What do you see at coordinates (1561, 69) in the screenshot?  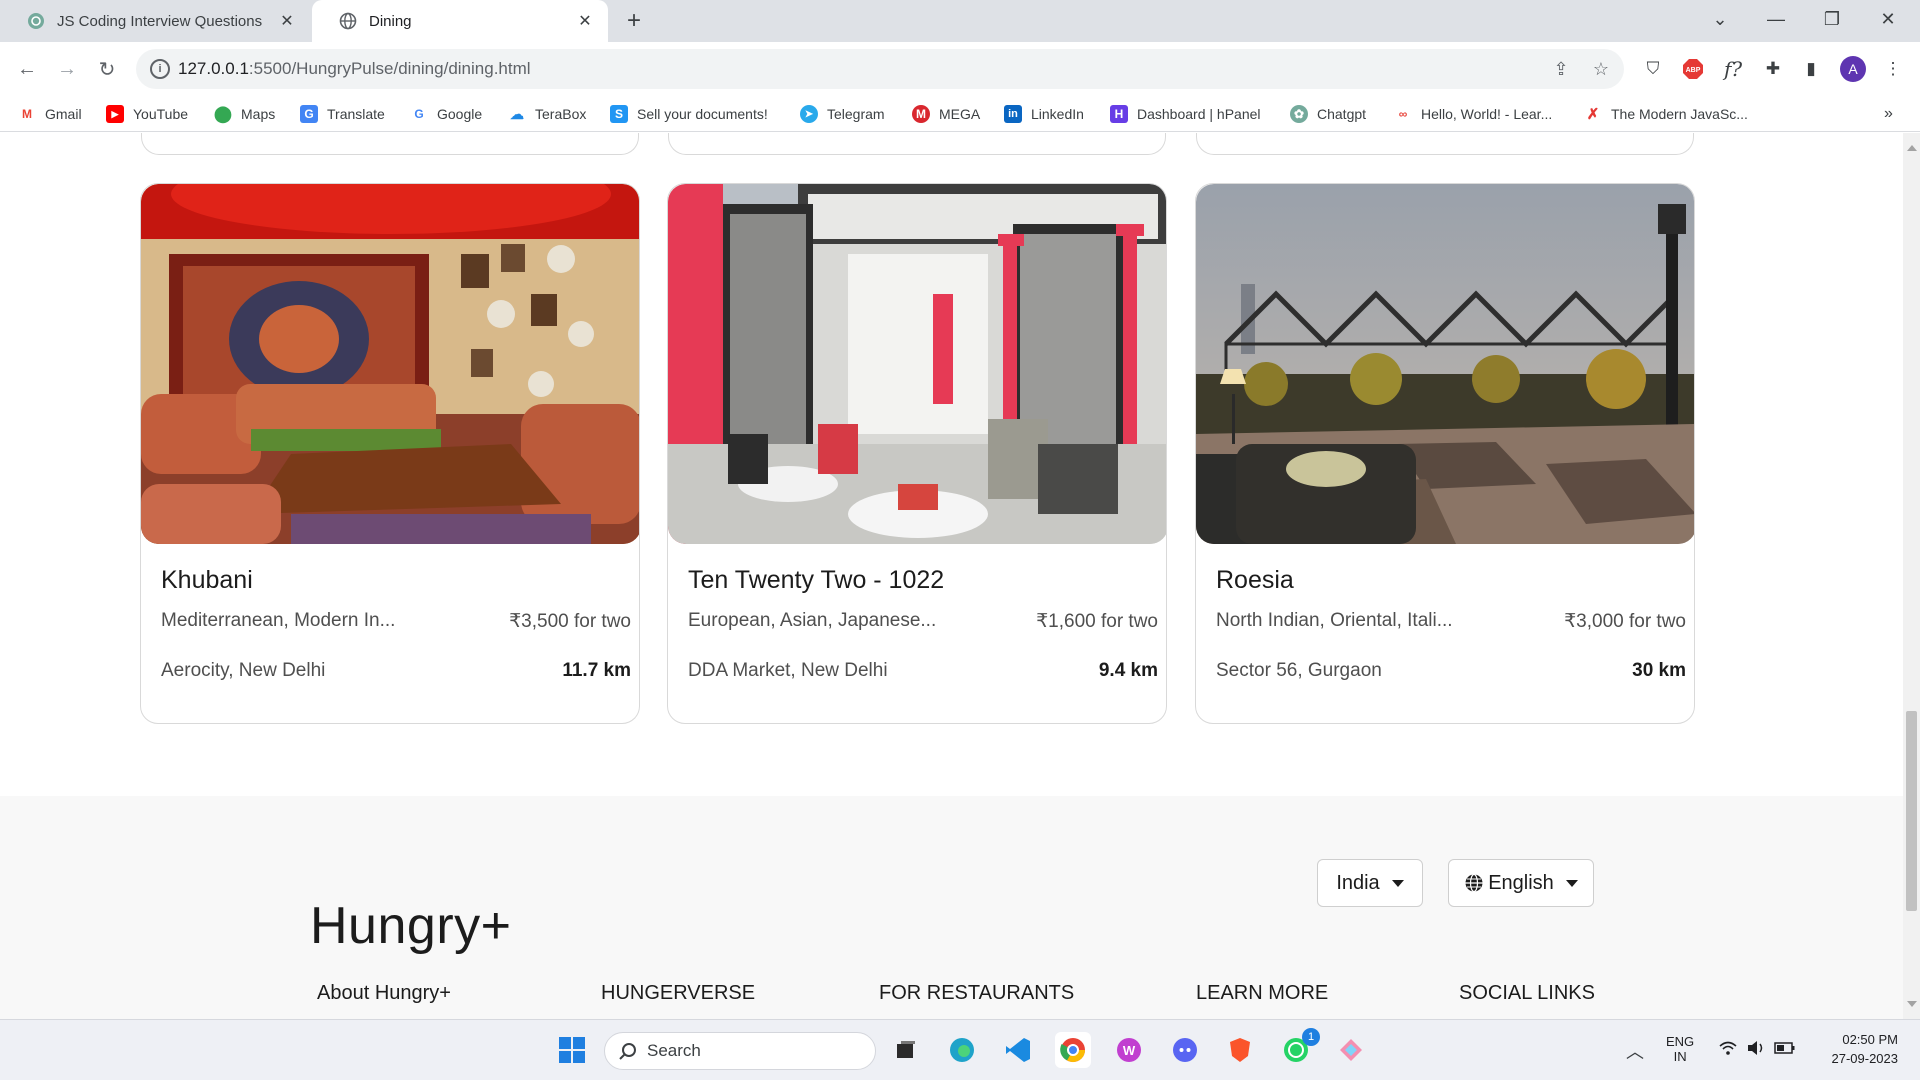 I see `share-icon: ⇪` at bounding box center [1561, 69].